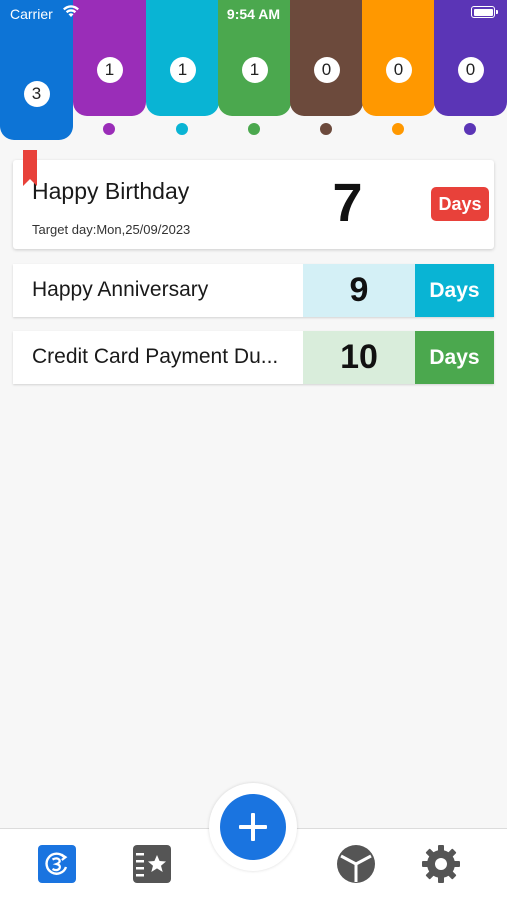 The height and width of the screenshot is (900, 507). Describe the element at coordinates (120, 289) in the screenshot. I see `event-title: Happy Anniversary` at that location.